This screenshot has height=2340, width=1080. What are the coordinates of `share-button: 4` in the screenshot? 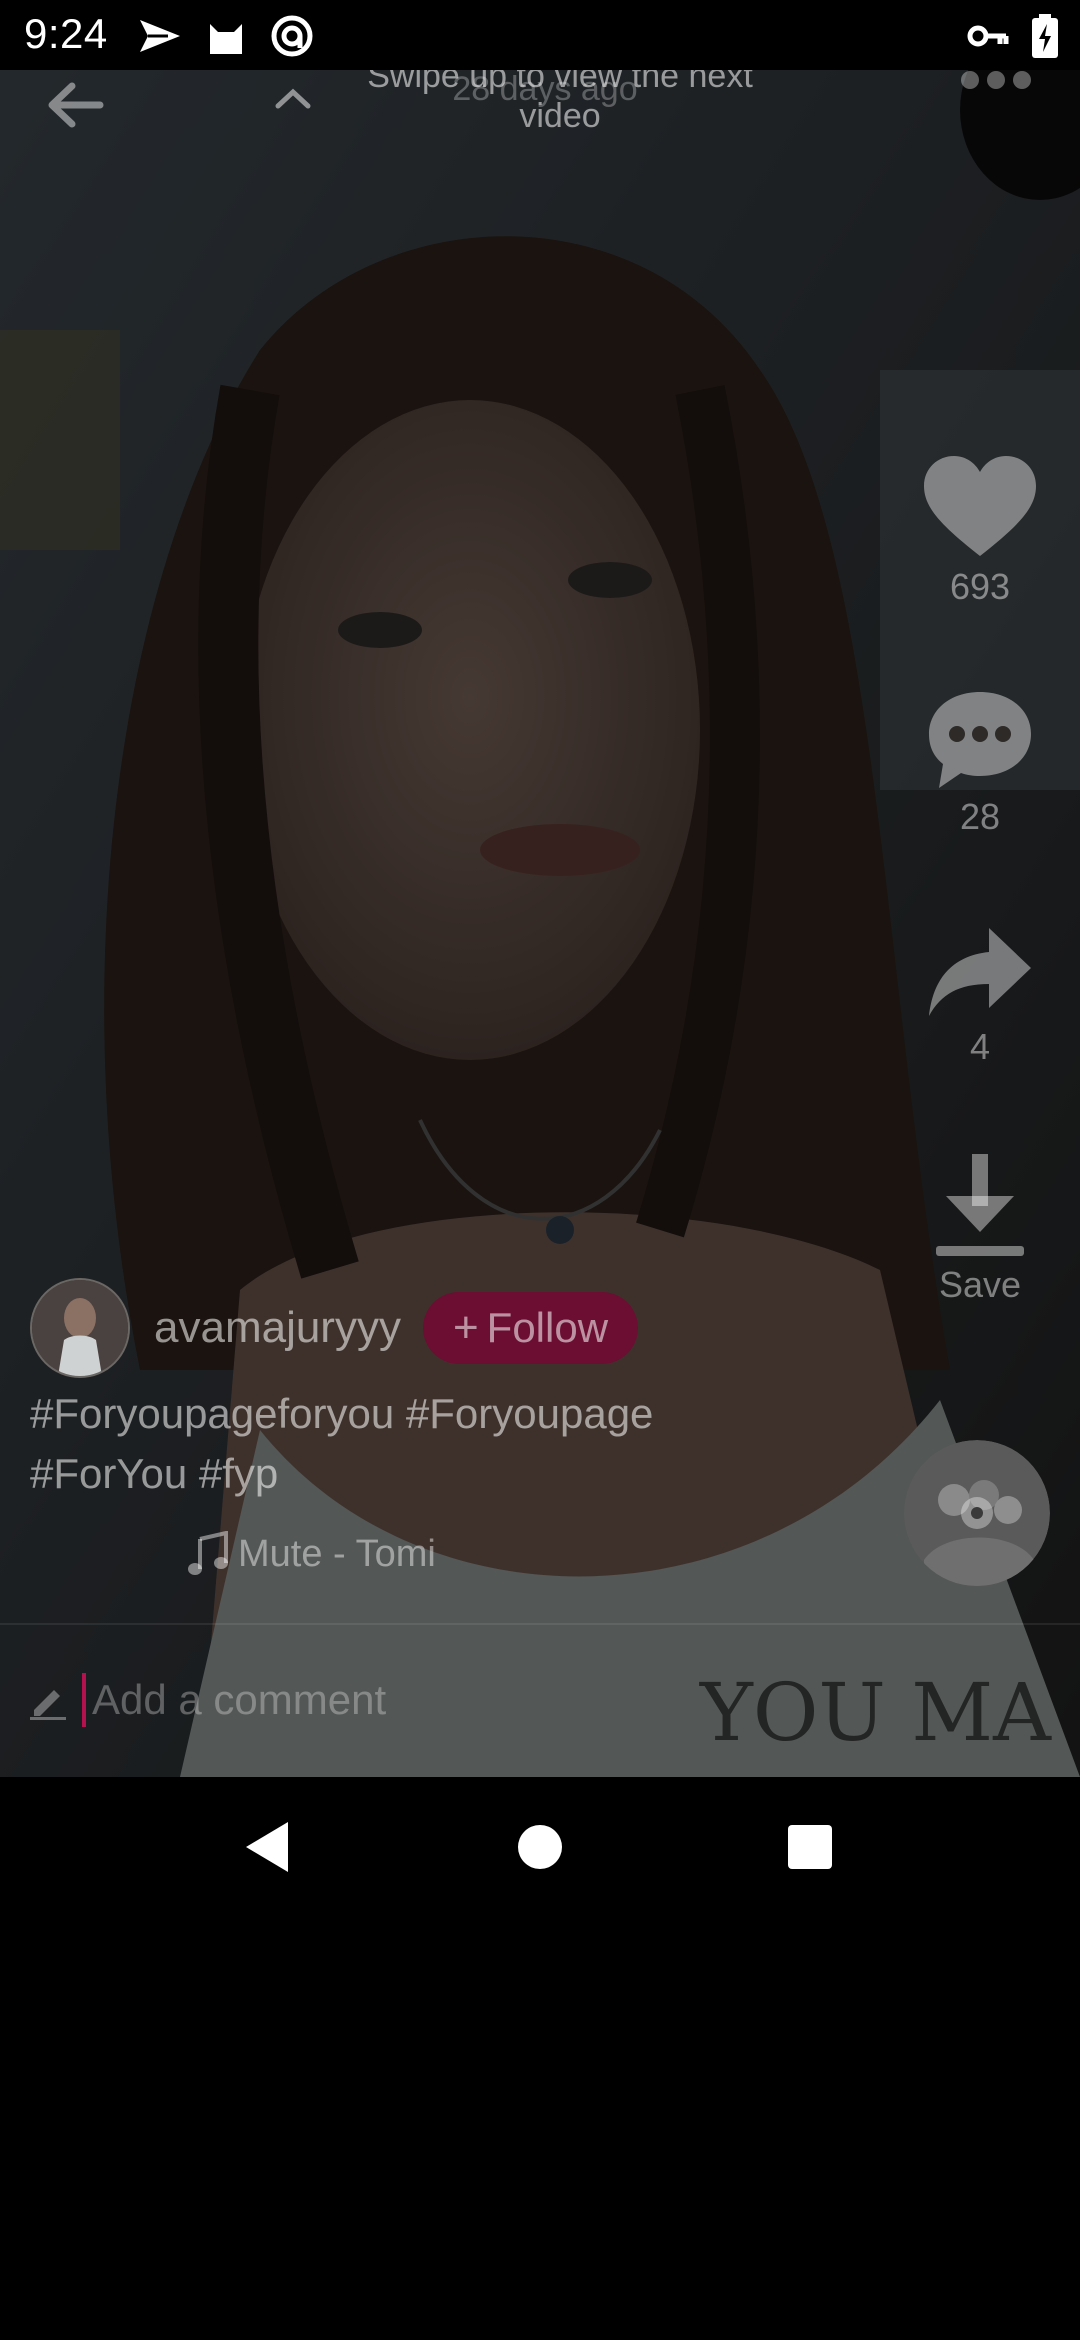 It's located at (980, 996).